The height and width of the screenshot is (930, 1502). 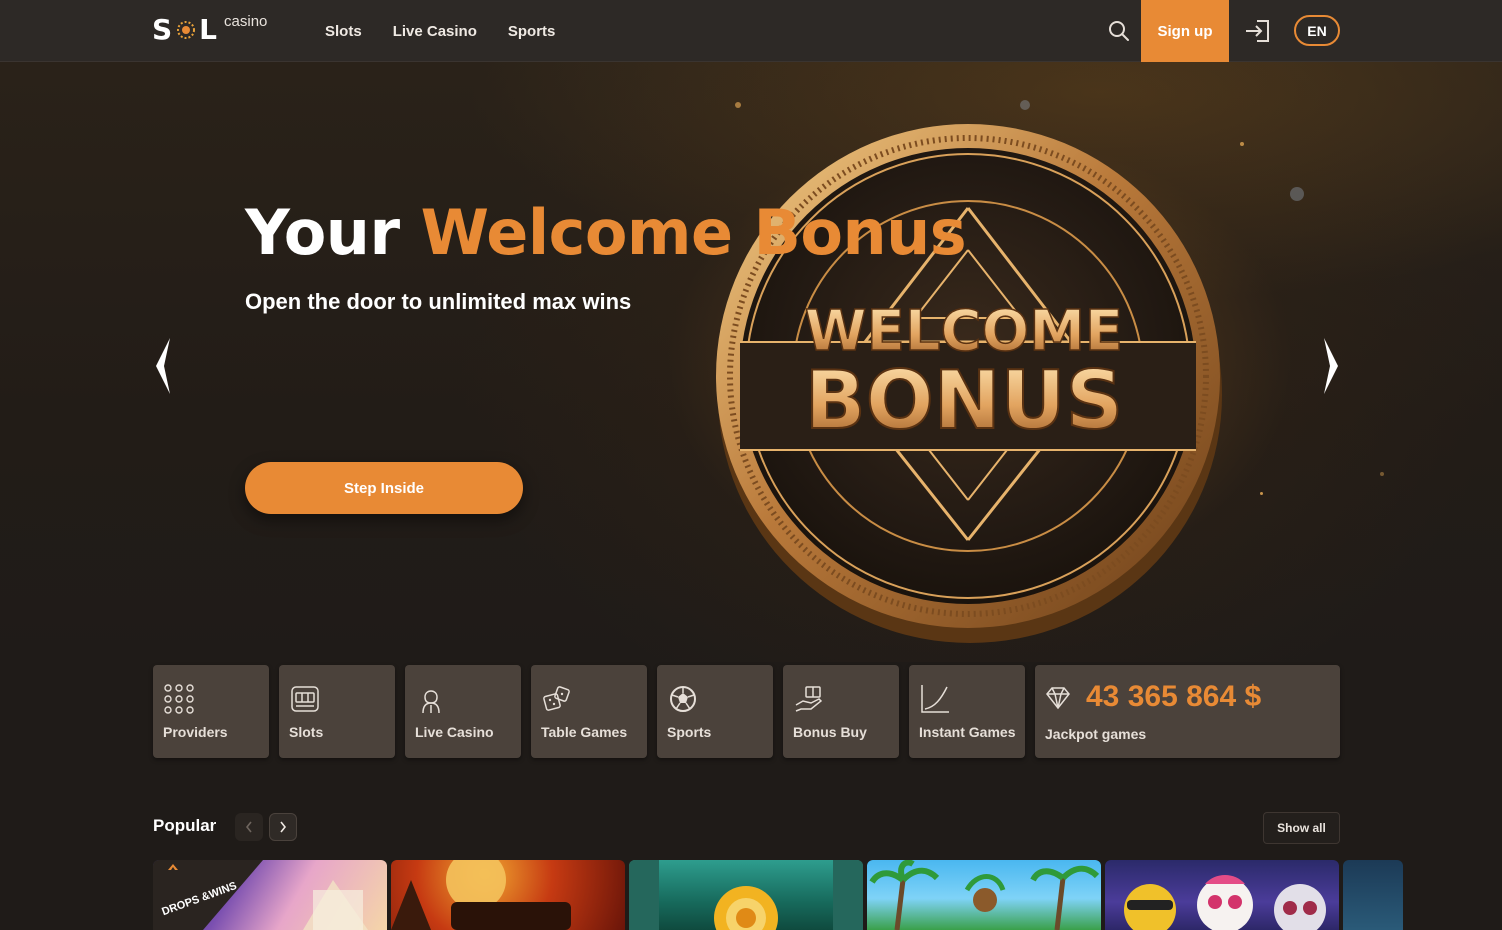 I want to click on hero-title: Your Welcome Bonus, so click(x=606, y=232).